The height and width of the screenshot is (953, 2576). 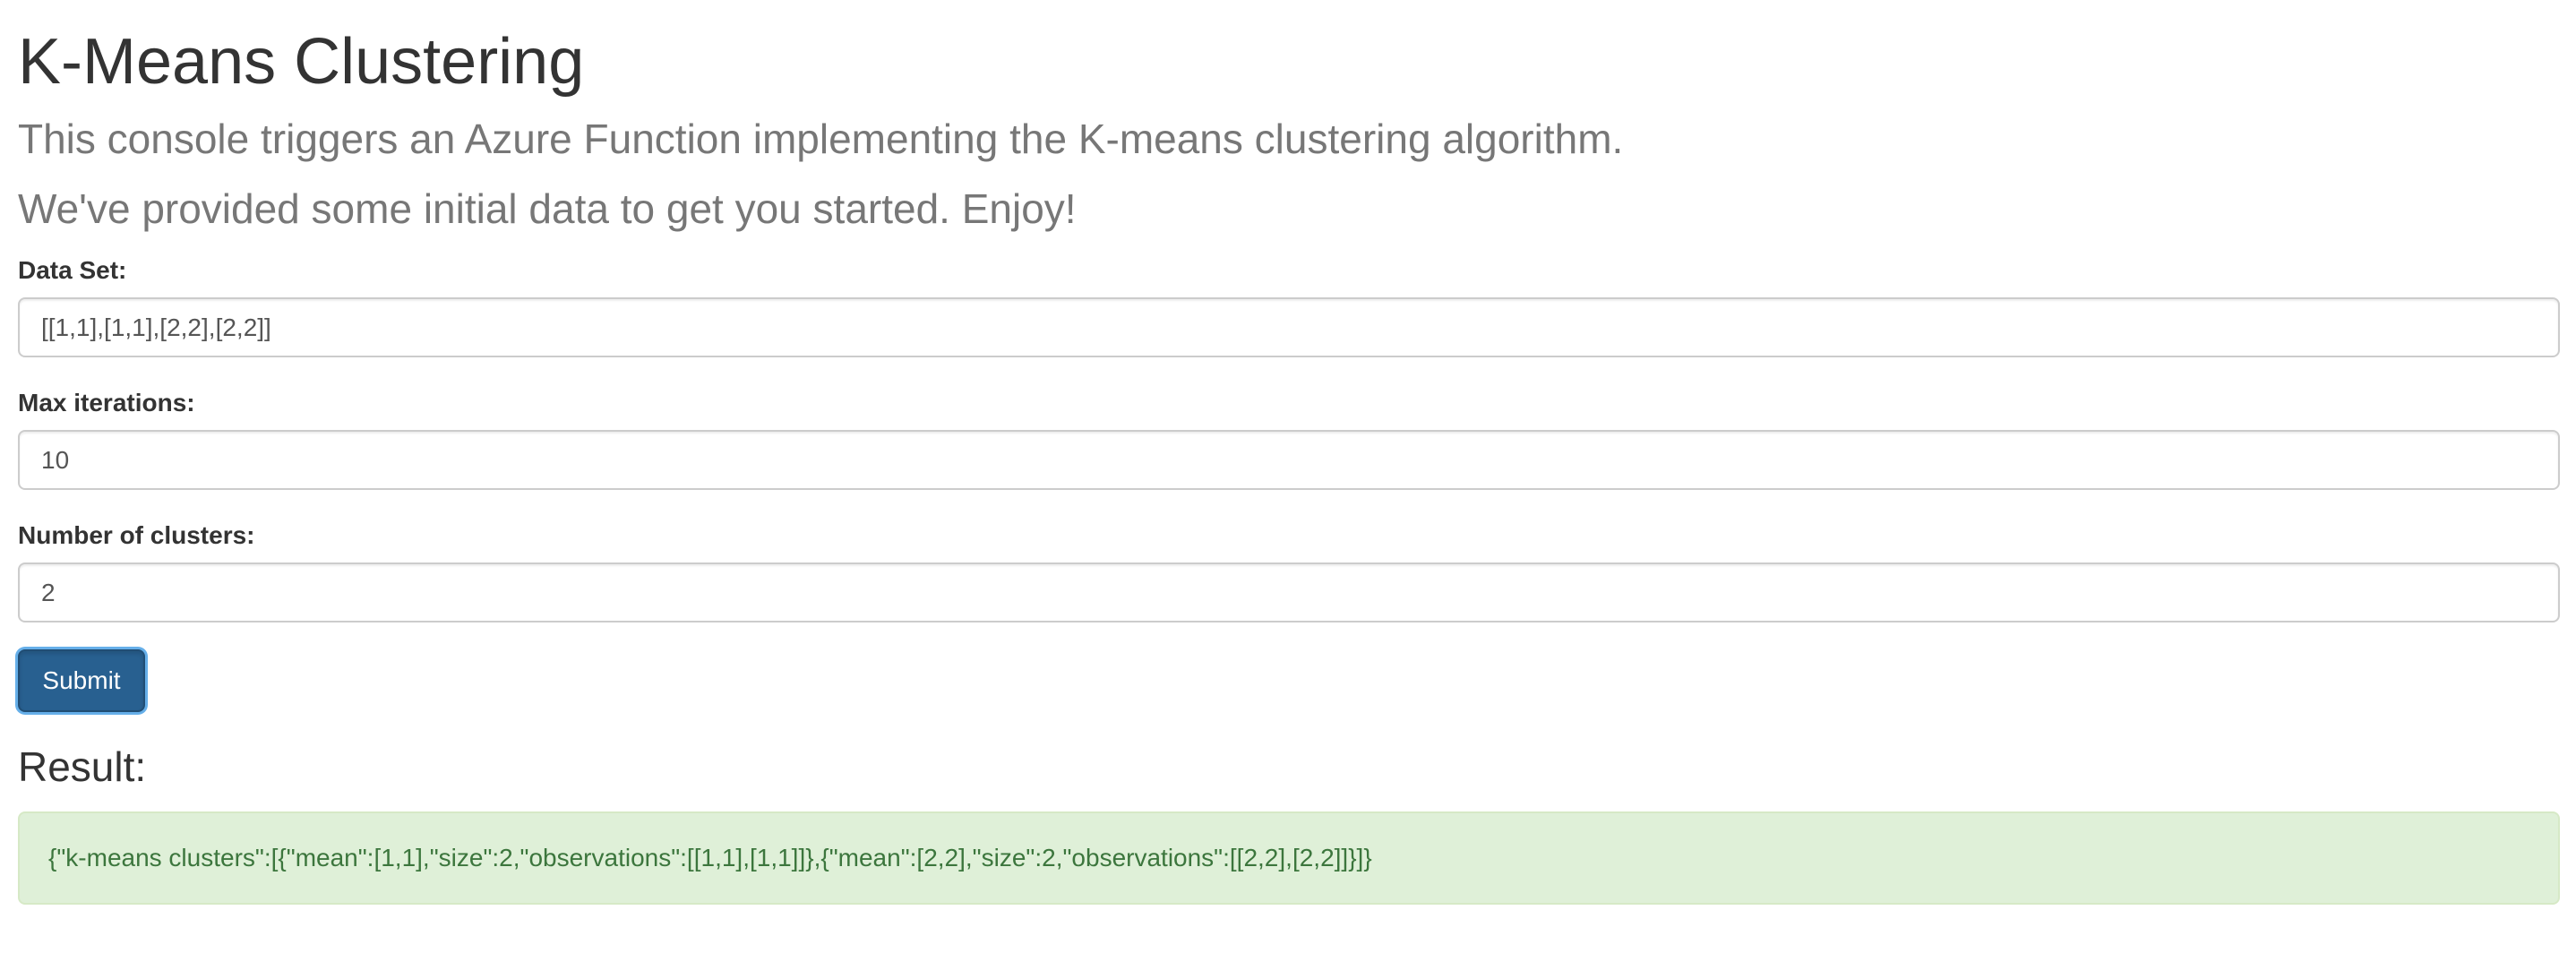 What do you see at coordinates (82, 766) in the screenshot?
I see `result-heading: Result:` at bounding box center [82, 766].